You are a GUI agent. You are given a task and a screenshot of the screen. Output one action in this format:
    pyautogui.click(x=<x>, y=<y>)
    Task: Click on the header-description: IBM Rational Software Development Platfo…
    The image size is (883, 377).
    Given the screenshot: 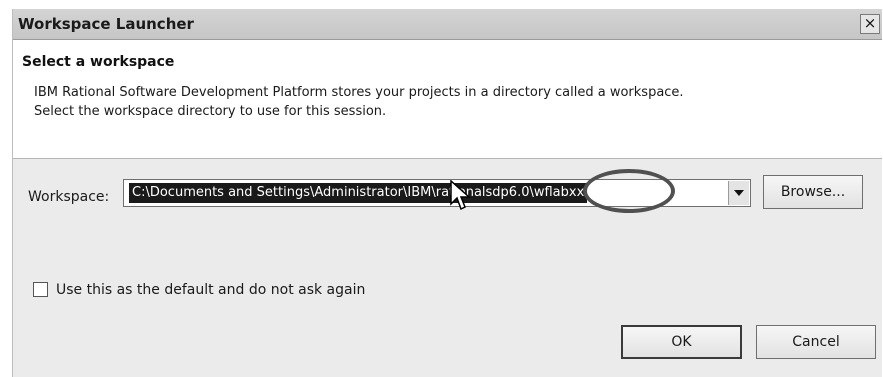 What is the action you would take?
    pyautogui.click(x=359, y=102)
    